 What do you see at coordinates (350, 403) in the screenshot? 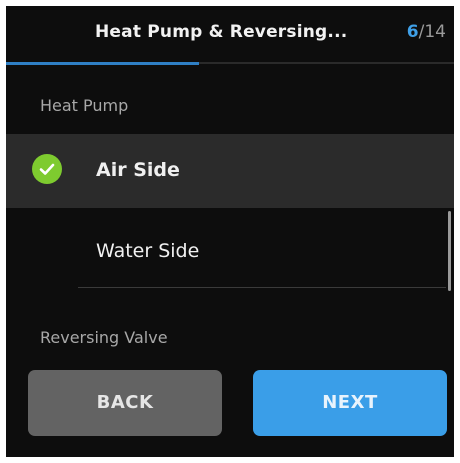
I see `next-button: NEXT` at bounding box center [350, 403].